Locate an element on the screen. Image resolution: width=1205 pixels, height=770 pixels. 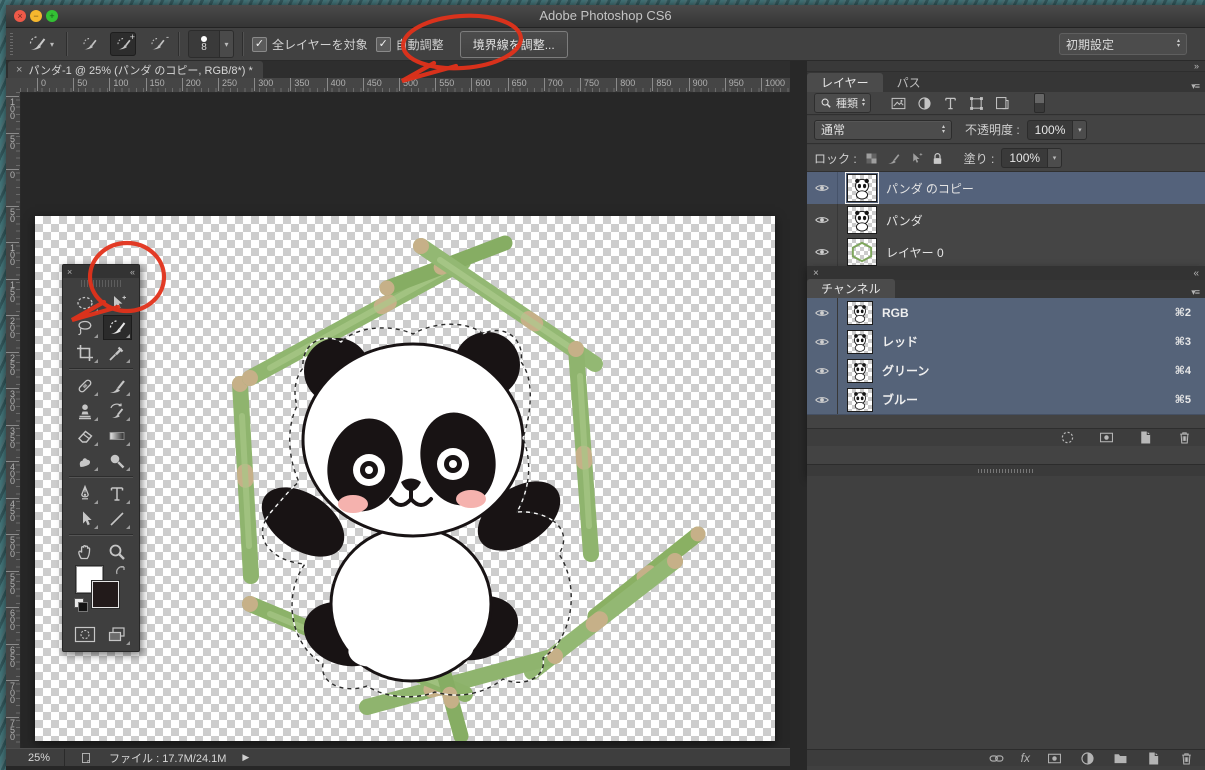
filter-pixel-layers-icon is located at coordinates (898, 103).